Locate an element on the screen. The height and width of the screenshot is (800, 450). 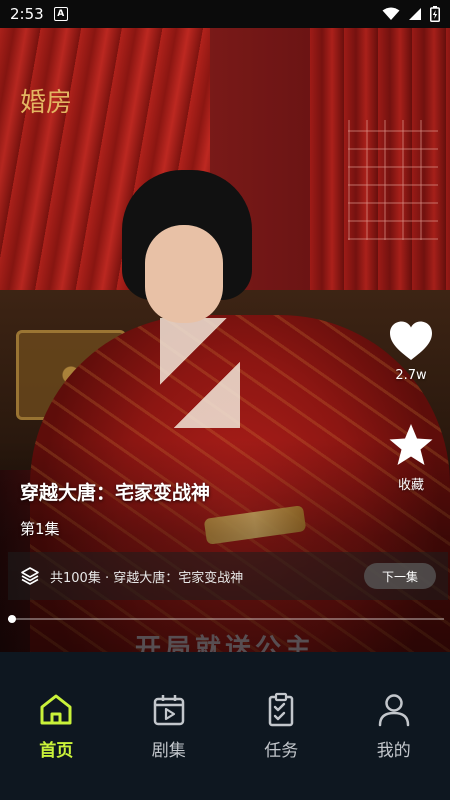
tab-tasks-label: 任务 is located at coordinates (281, 751).